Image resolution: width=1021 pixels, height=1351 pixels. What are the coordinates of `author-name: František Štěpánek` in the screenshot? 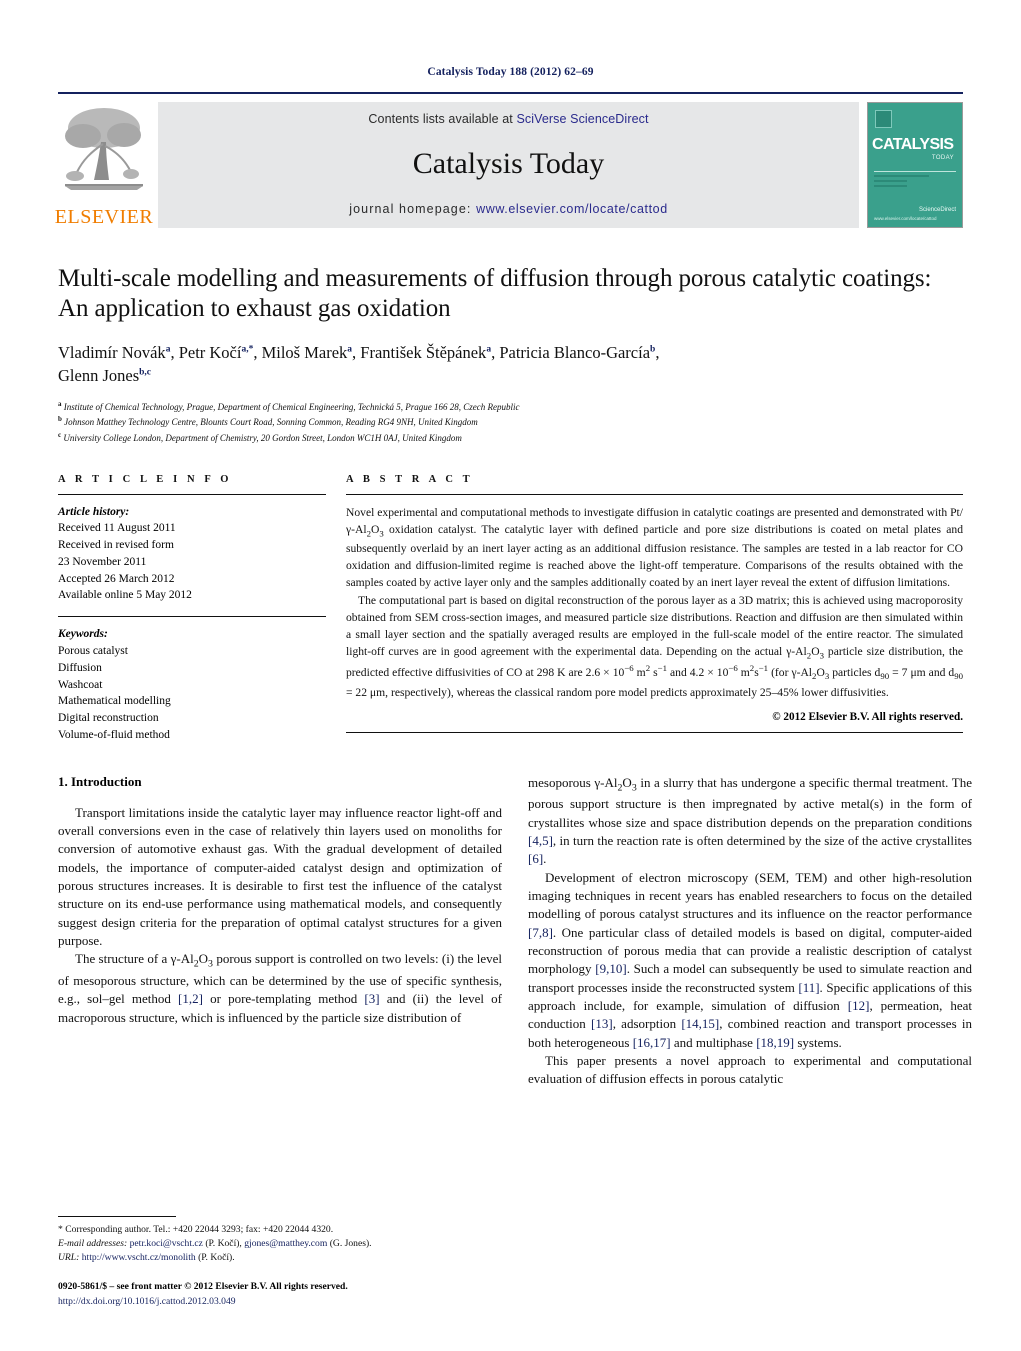 It's located at (423, 352).